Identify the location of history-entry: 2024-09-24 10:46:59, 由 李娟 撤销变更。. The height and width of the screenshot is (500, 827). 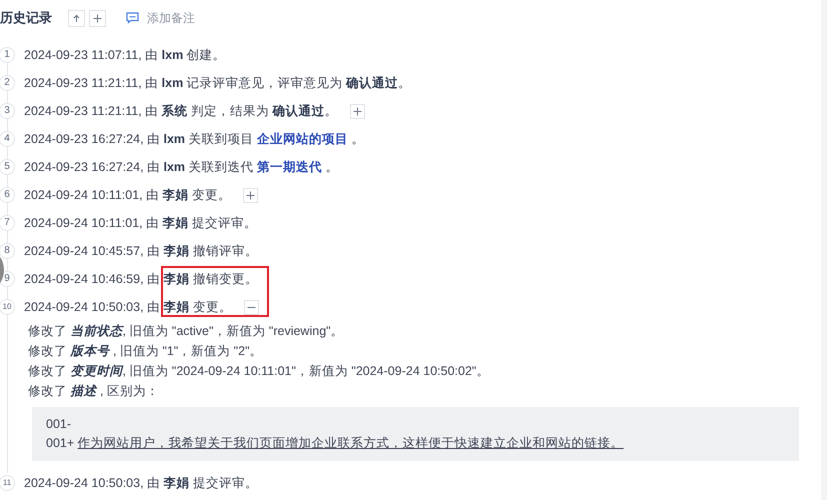
(141, 279).